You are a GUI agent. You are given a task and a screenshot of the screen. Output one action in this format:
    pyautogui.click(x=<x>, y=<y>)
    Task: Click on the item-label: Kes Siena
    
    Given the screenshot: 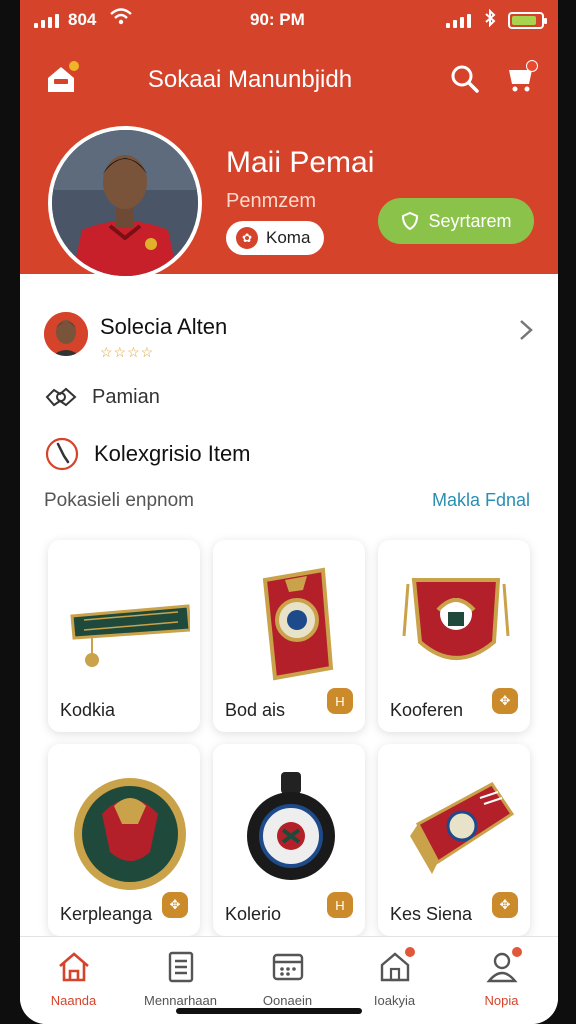 What is the action you would take?
    pyautogui.click(x=431, y=914)
    